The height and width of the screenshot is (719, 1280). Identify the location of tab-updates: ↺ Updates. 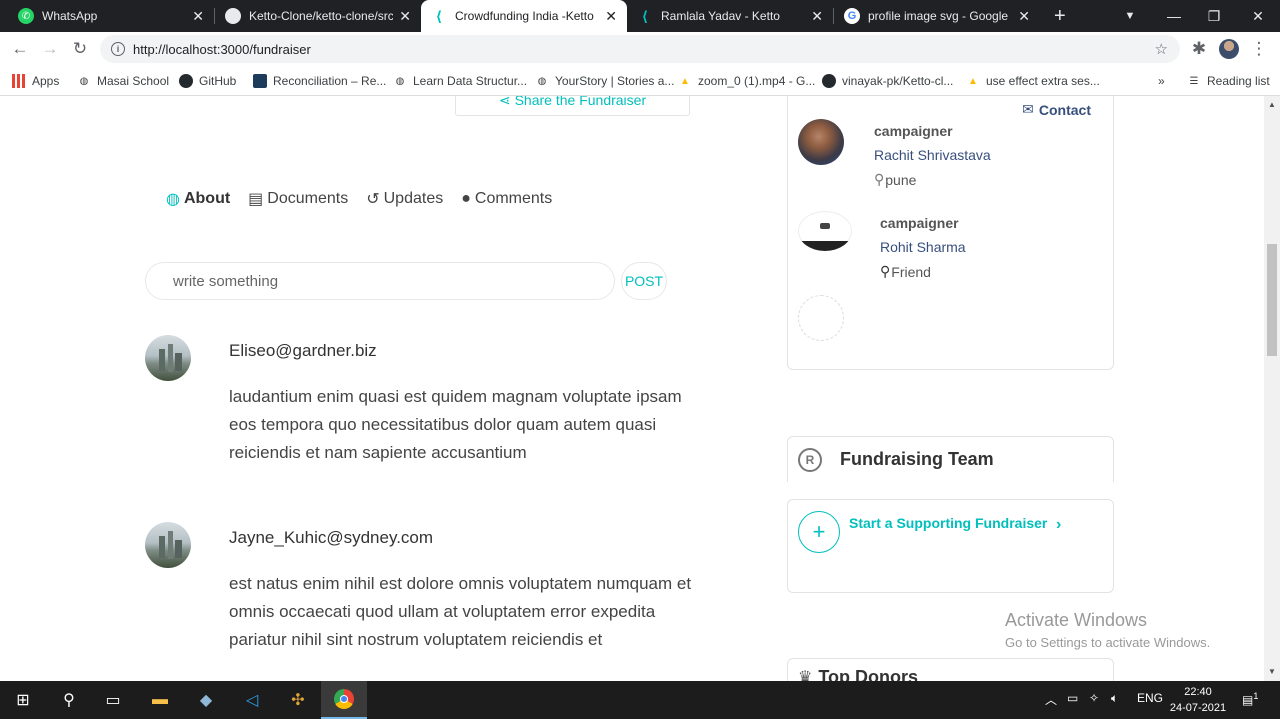
(404, 199).